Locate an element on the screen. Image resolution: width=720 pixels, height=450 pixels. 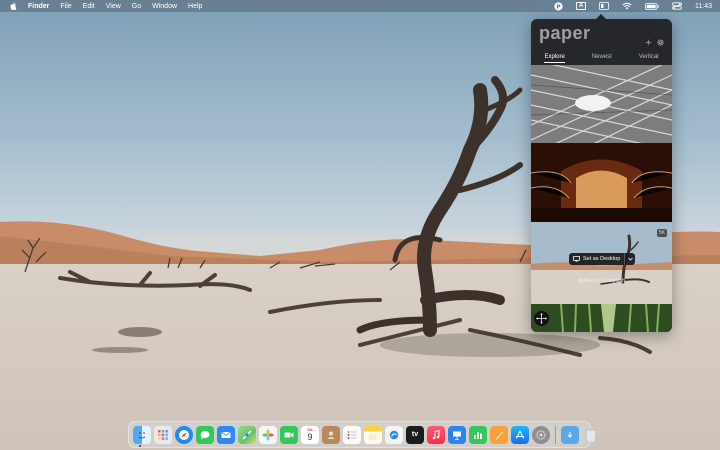
dock-app-store-icon is located at coordinates (520, 434).